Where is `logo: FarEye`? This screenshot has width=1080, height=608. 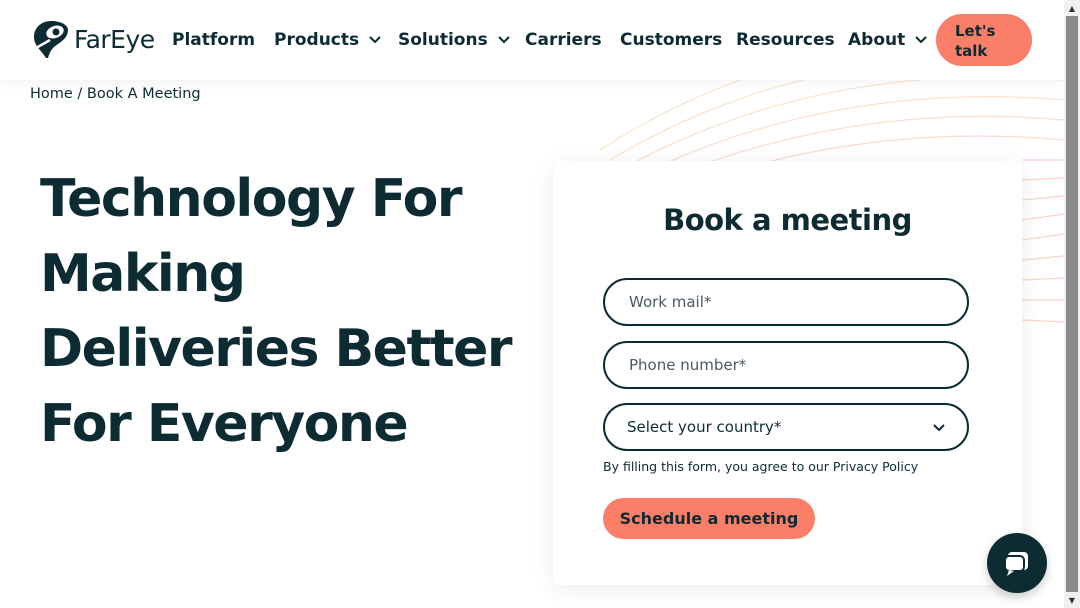
logo: FarEye is located at coordinates (92, 39).